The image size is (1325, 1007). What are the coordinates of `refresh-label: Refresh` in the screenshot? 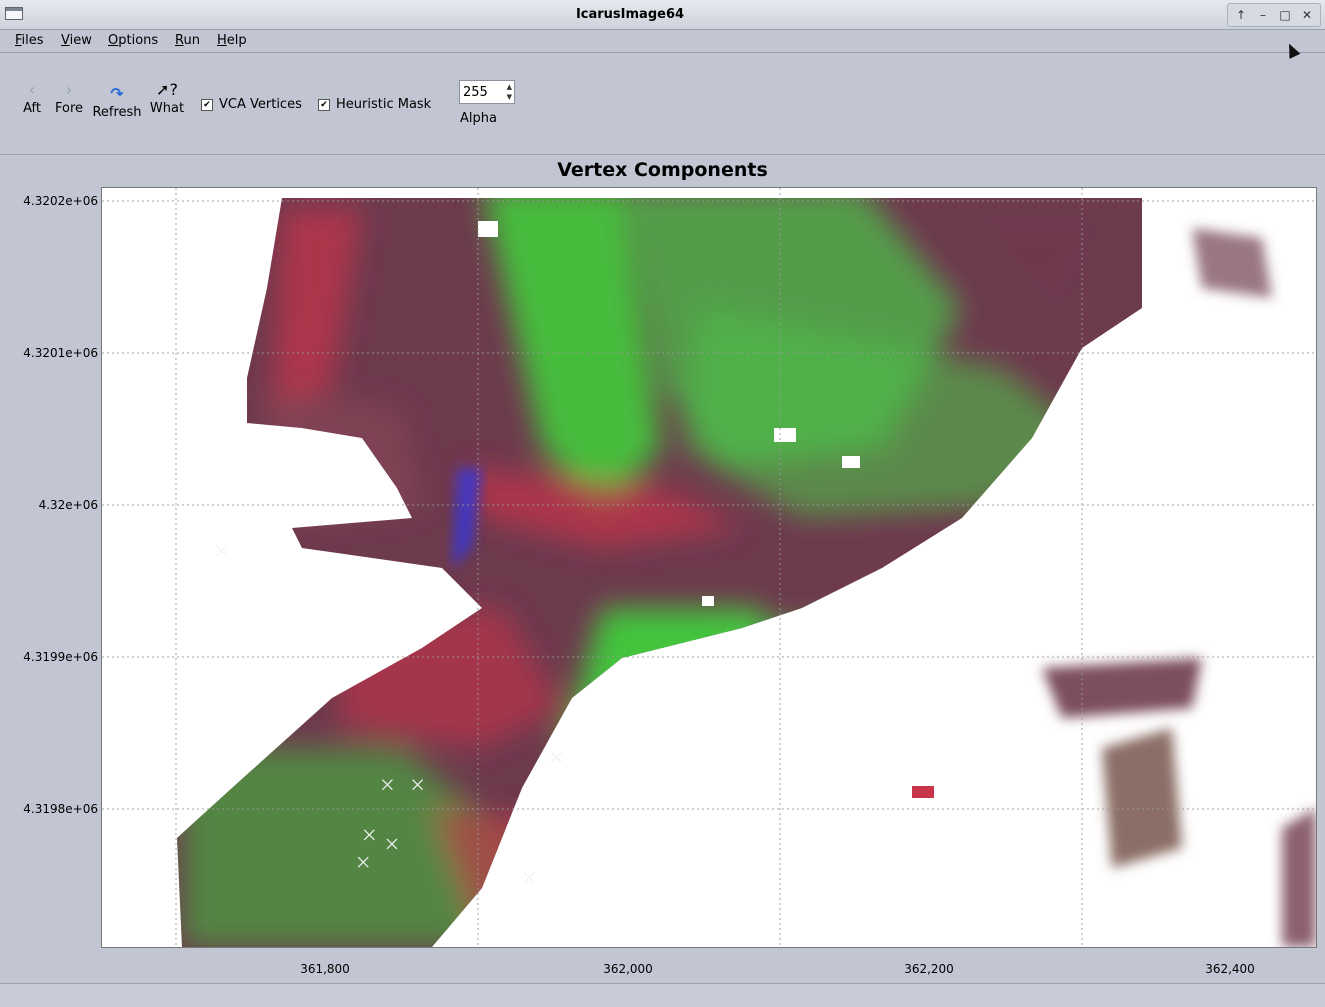 It's located at (117, 112).